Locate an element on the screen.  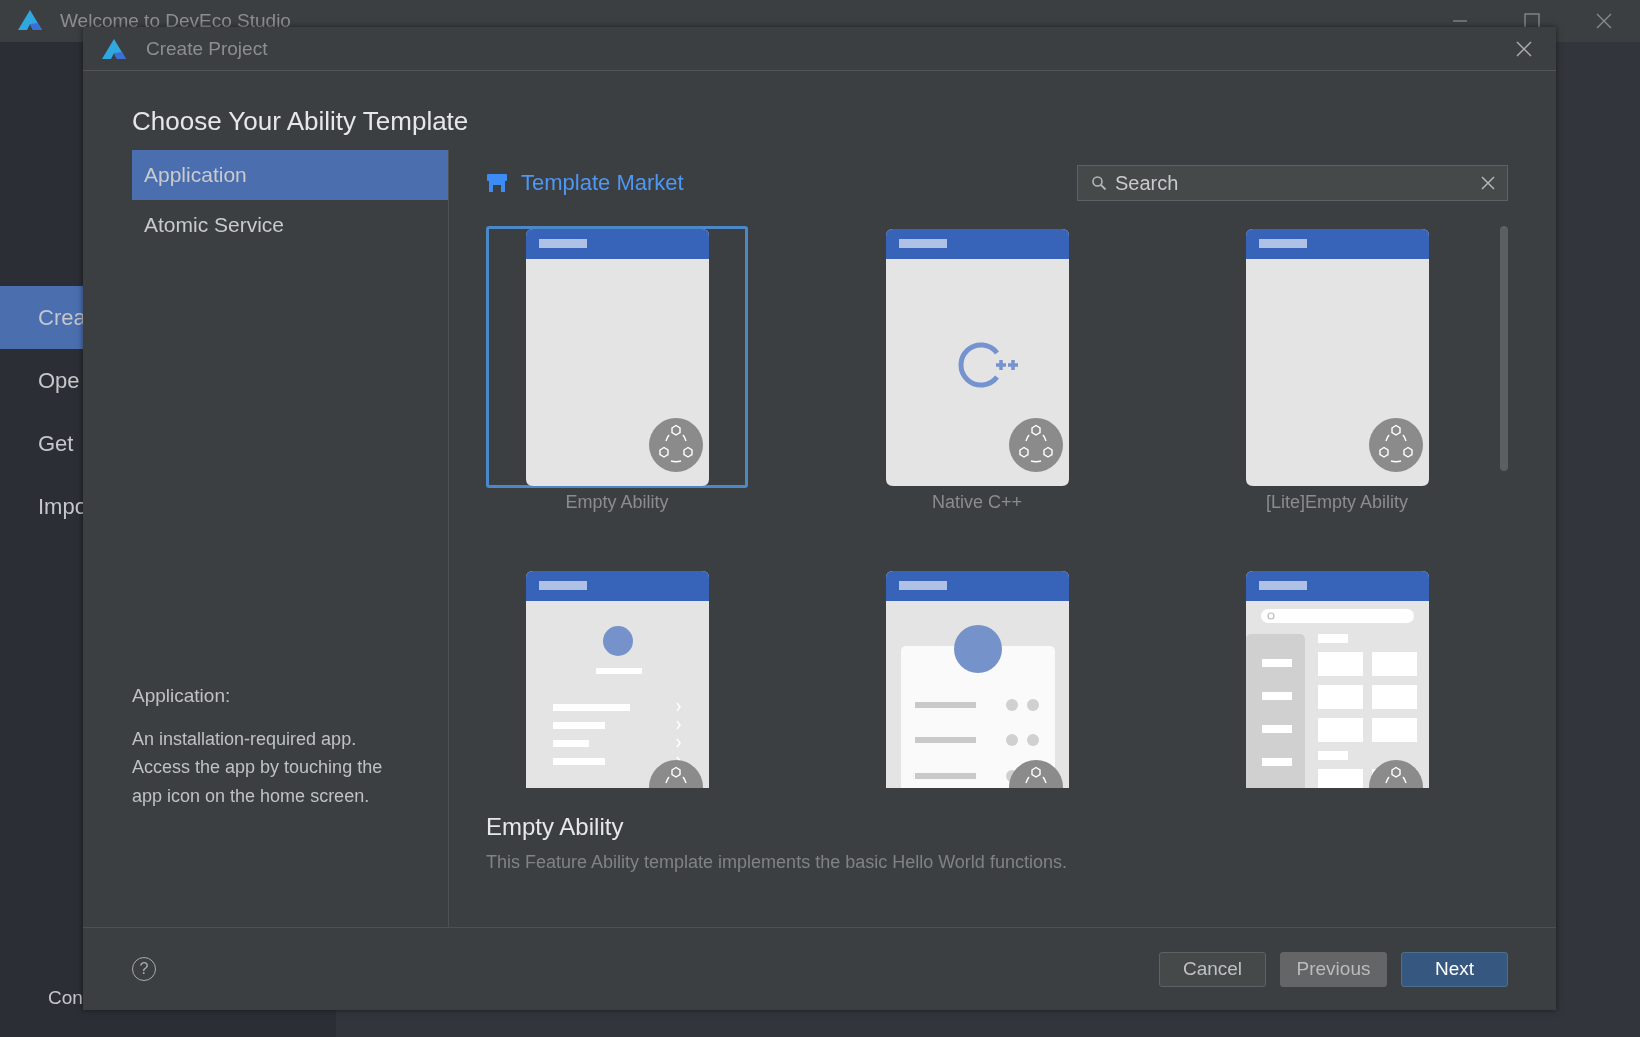
template-label: Empty Ability is located at coordinates (617, 502).